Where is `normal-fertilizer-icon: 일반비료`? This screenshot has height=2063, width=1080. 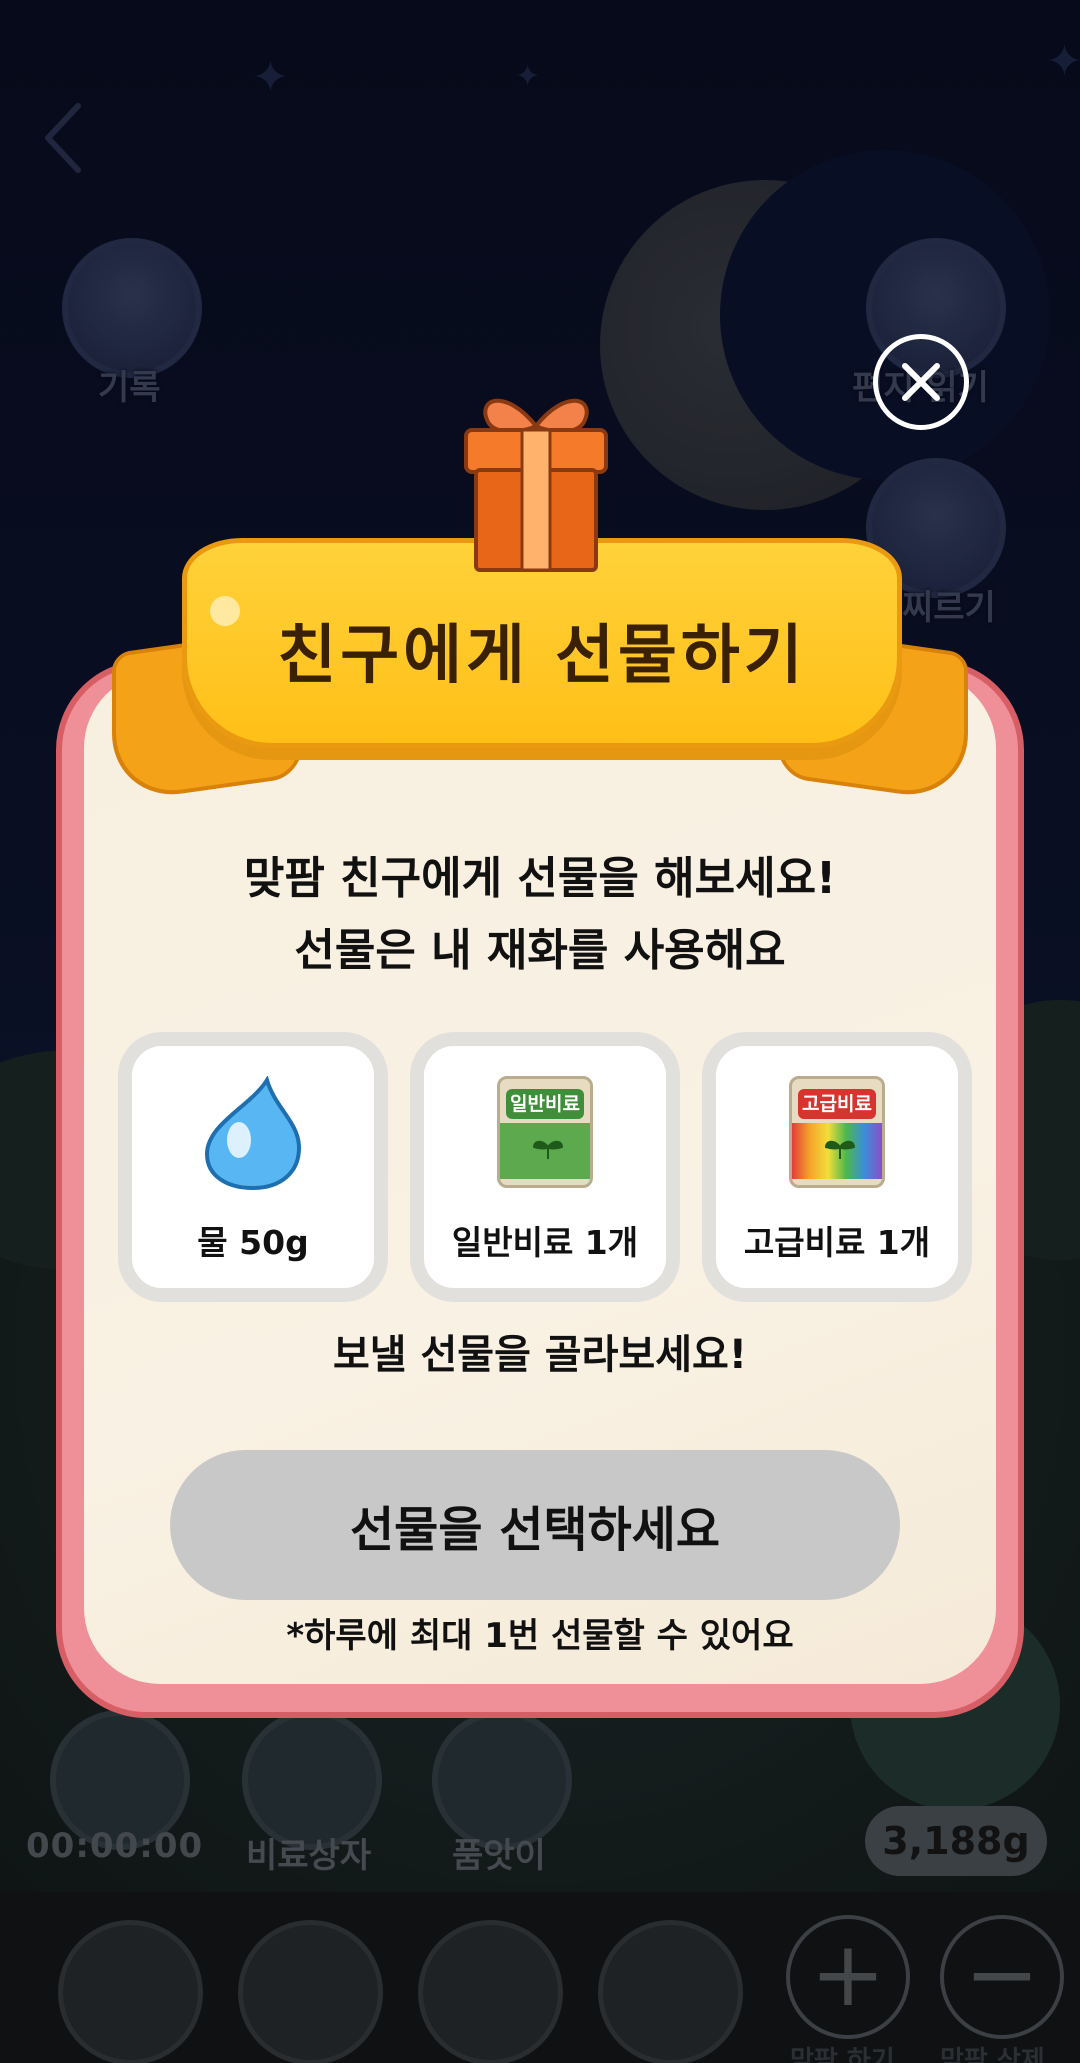
normal-fertilizer-icon: 일반비료 is located at coordinates (545, 1132).